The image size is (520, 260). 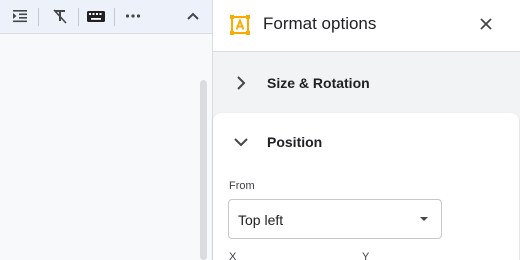 I want to click on more-icon, so click(x=133, y=16).